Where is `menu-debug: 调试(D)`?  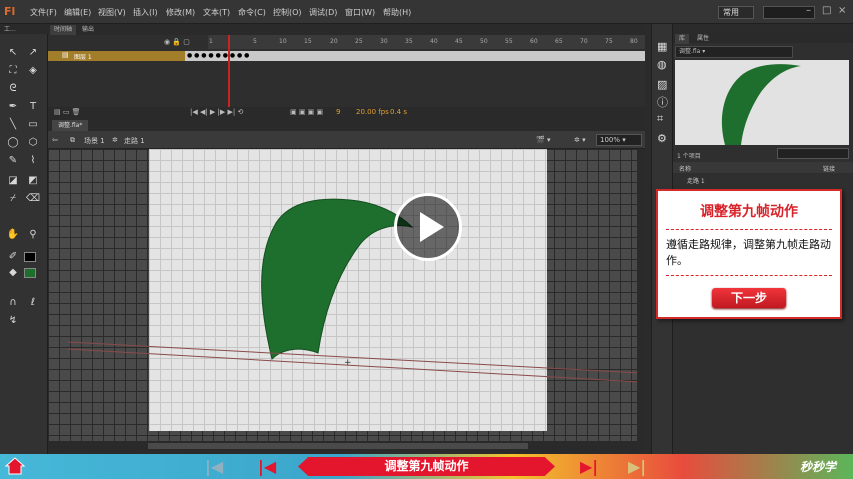 menu-debug: 调试(D) is located at coordinates (323, 12).